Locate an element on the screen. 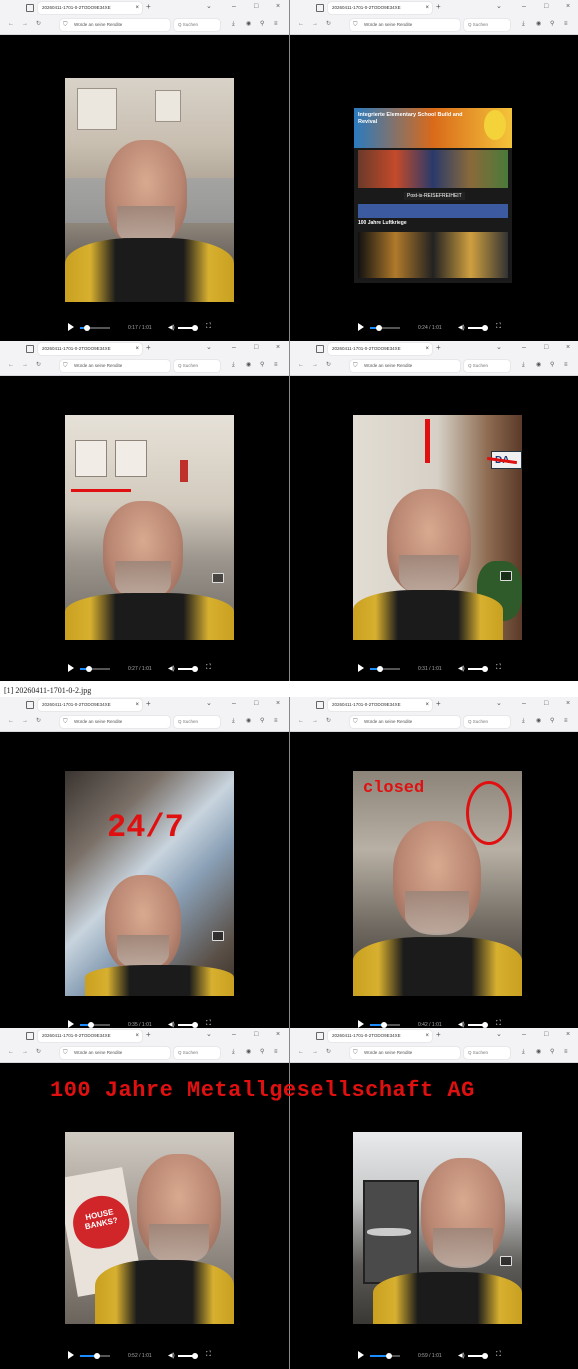 This screenshot has height=1369, width=578. minimize-icon: – is located at coordinates (234, 7).